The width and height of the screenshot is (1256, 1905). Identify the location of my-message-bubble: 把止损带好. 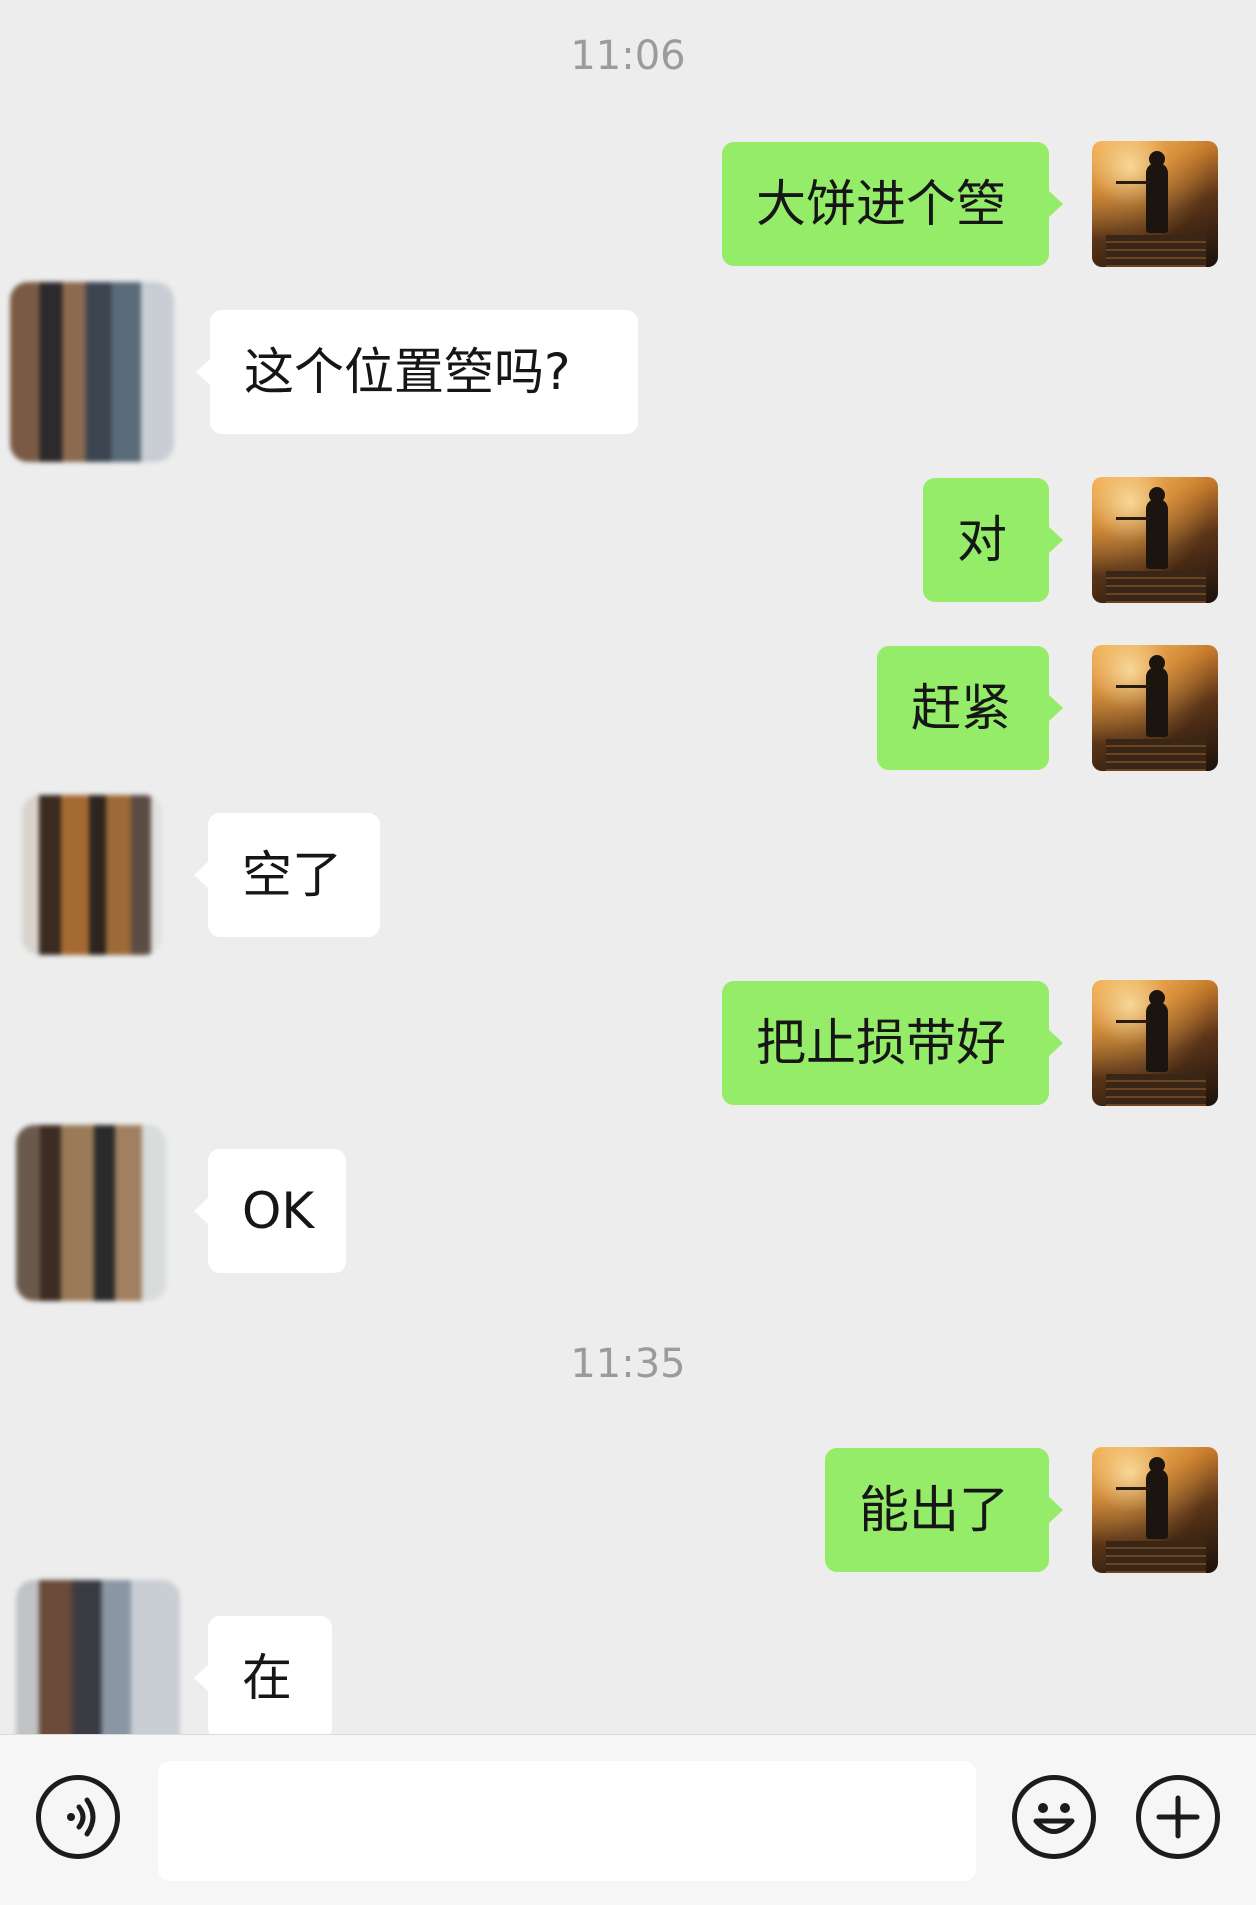
(892, 1043).